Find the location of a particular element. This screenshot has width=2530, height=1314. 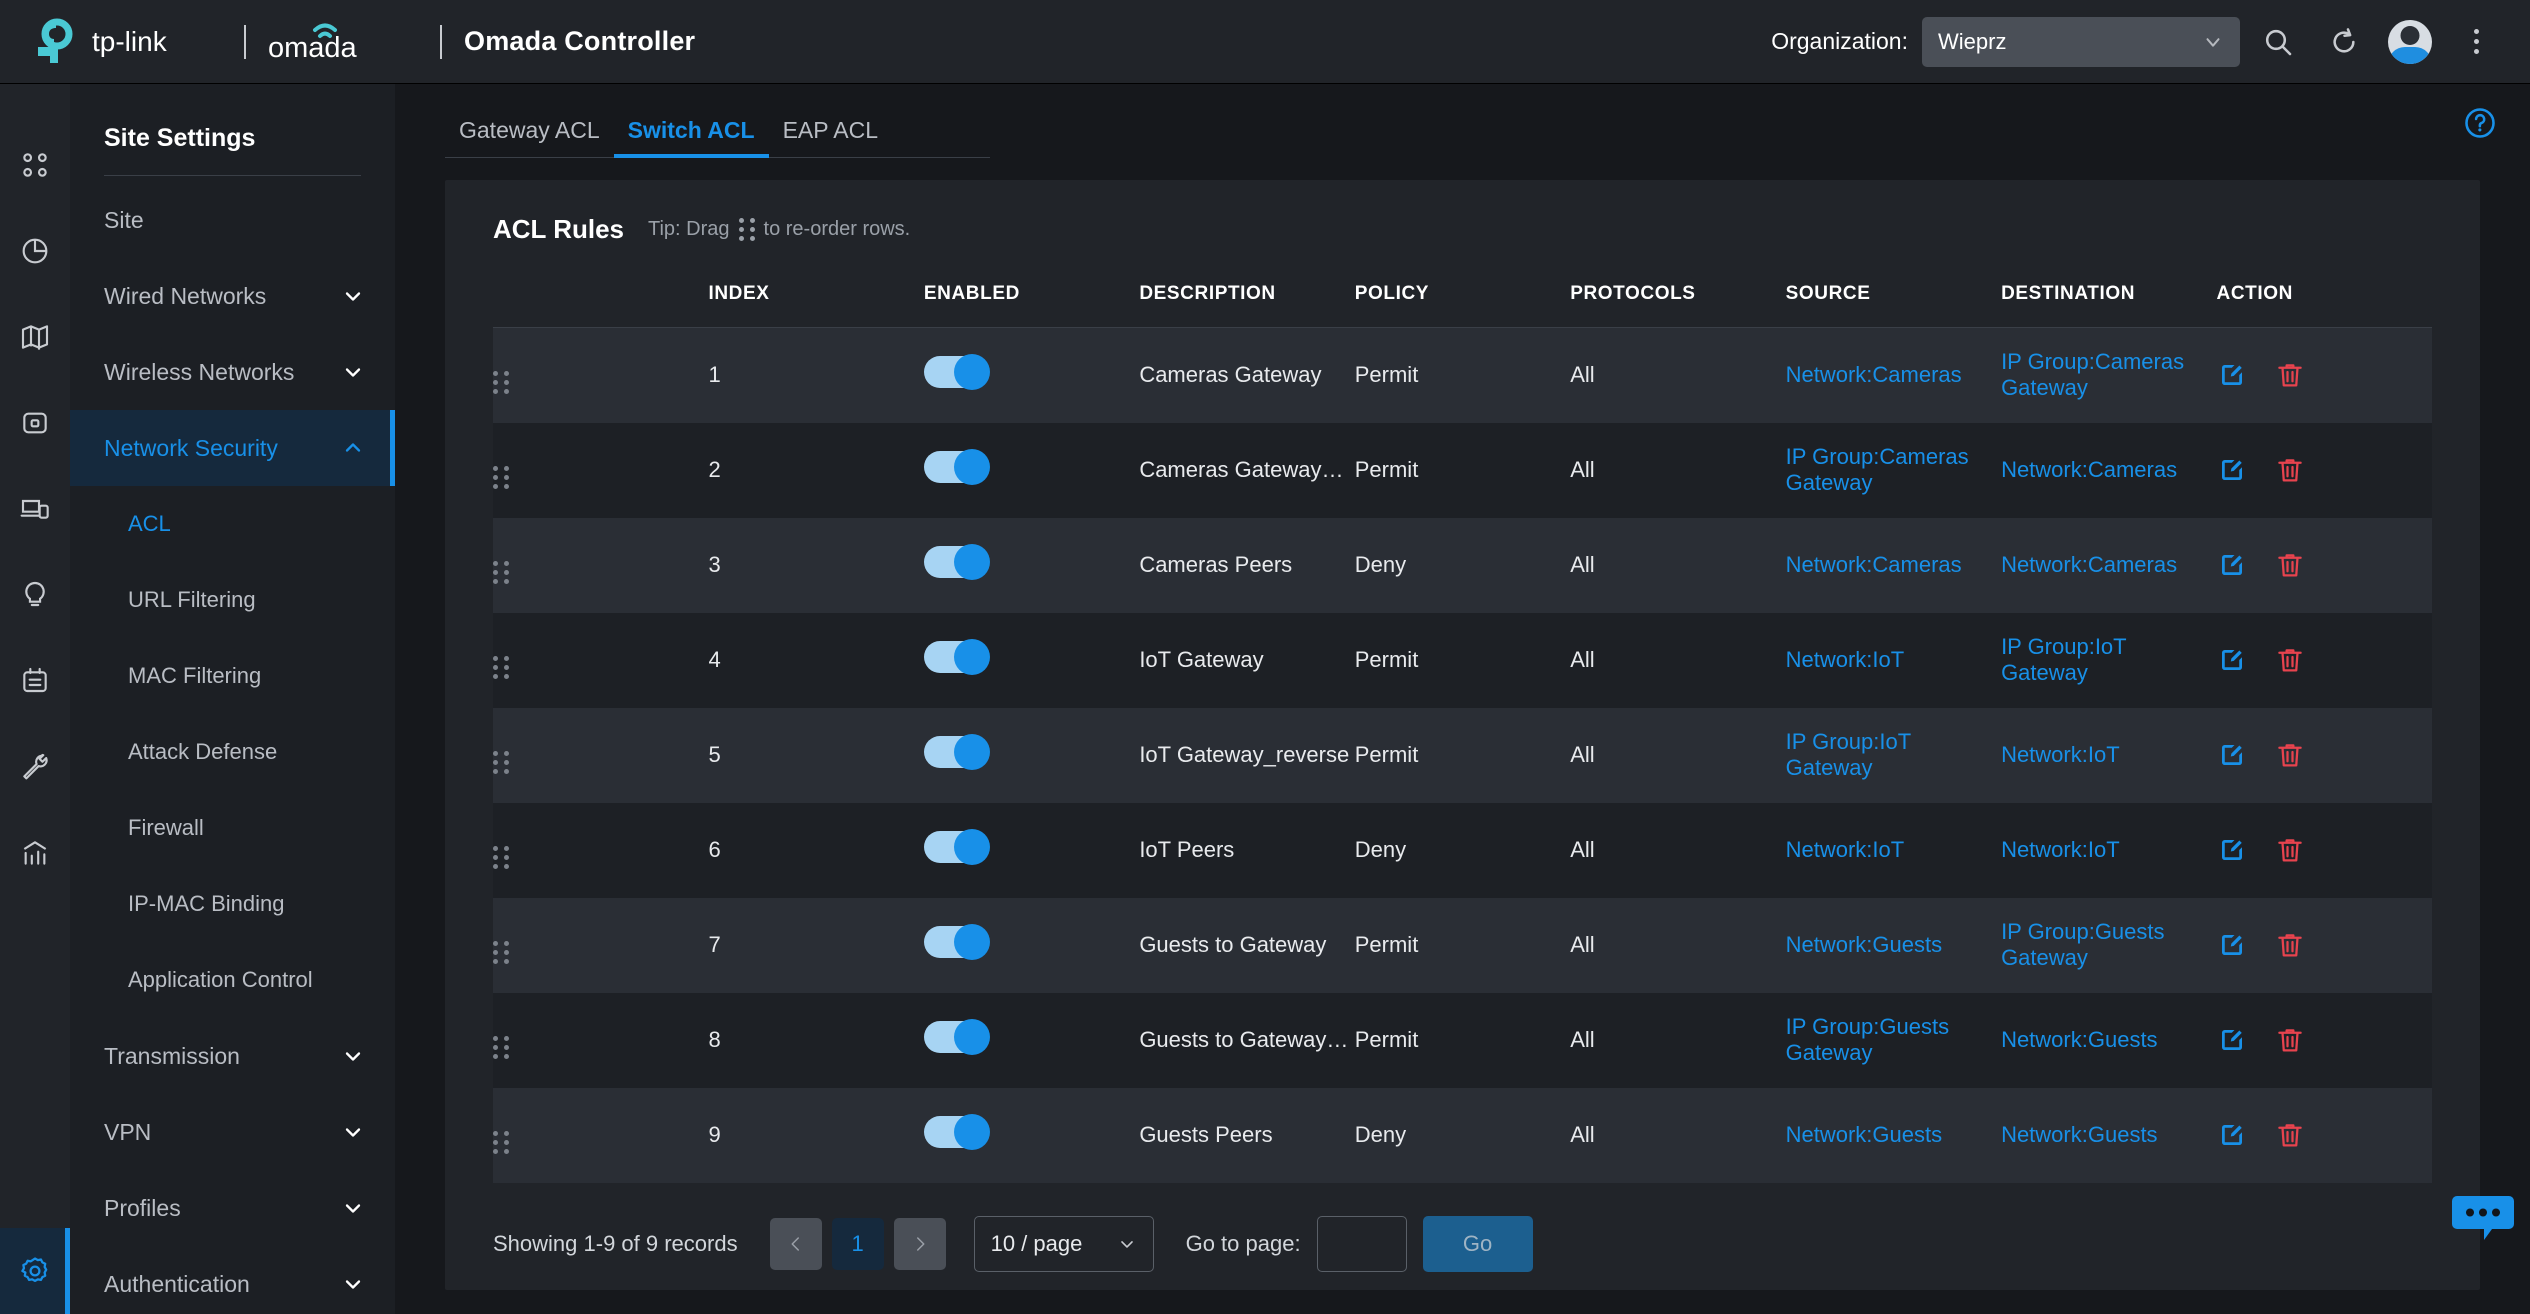

tab-eap-acl: EAP ACL is located at coordinates (830, 137).